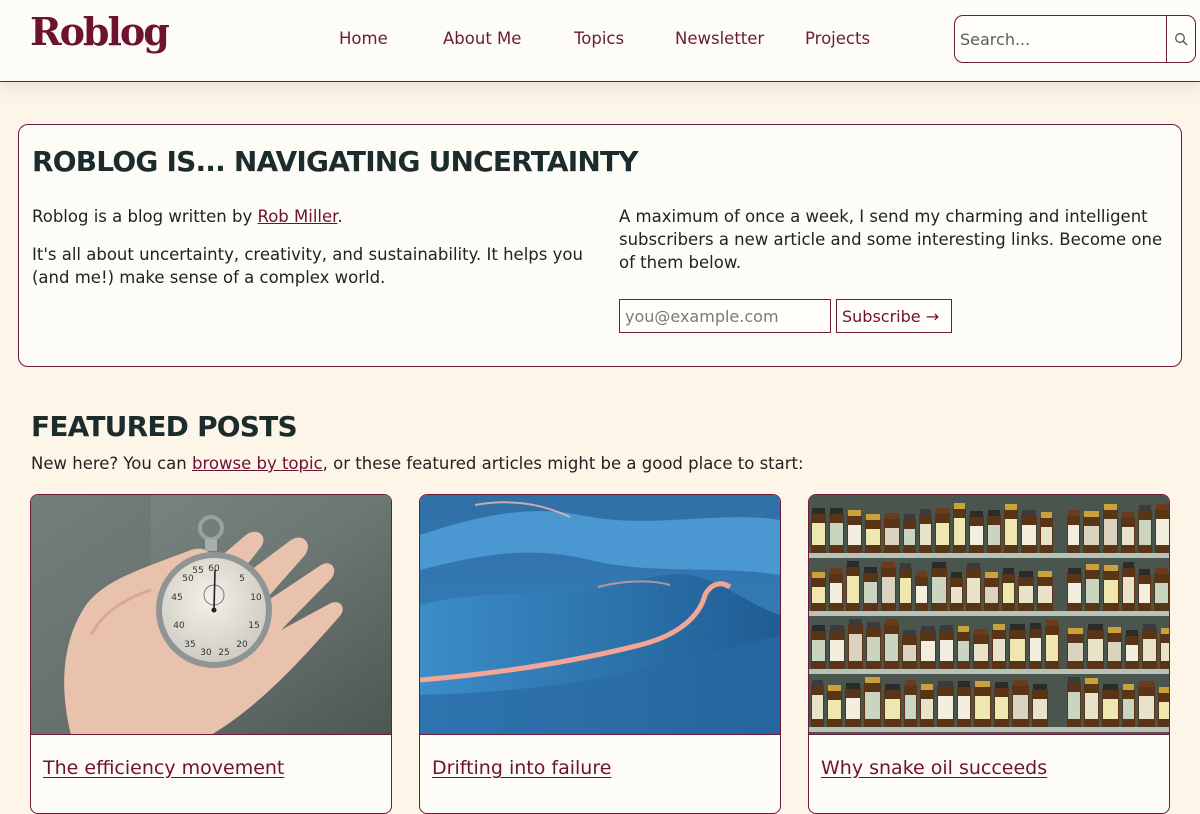  I want to click on nav-about-me: About Me, so click(482, 38).